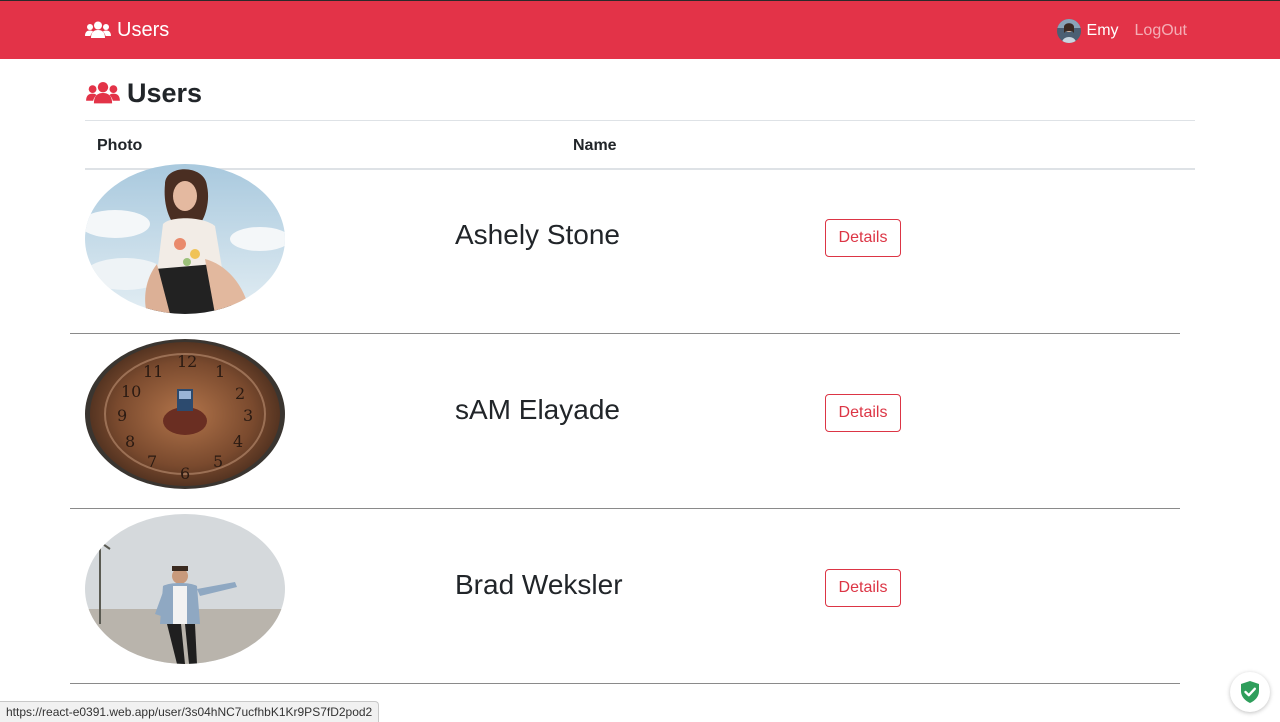 The width and height of the screenshot is (1280, 722). Describe the element at coordinates (185, 473) in the screenshot. I see `svg-text: 6` at that location.